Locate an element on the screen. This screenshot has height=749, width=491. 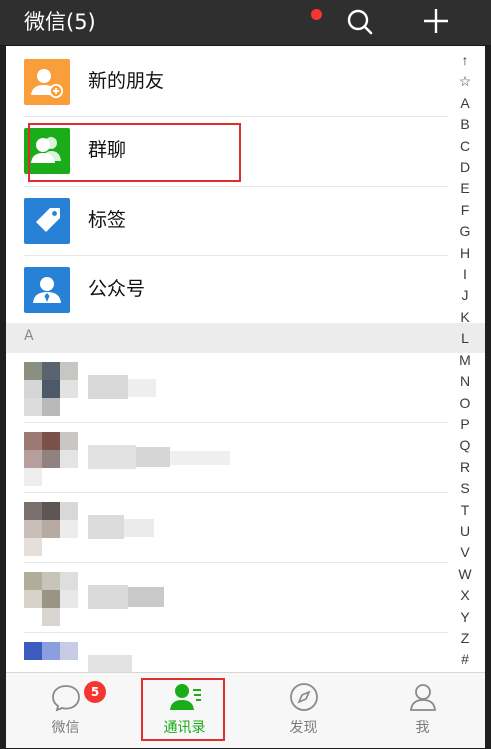
tab-label: 微信 is located at coordinates (65, 728).